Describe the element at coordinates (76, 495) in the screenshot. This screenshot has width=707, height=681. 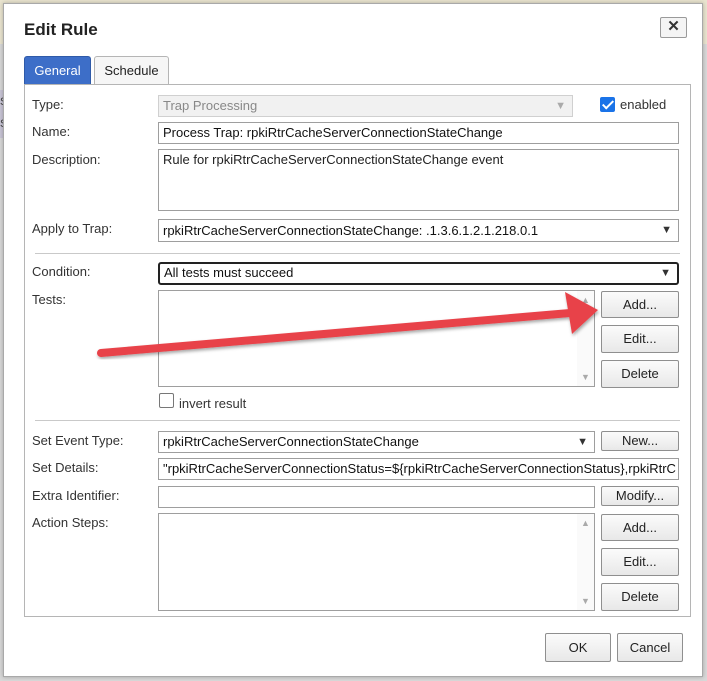
I see `extra-identifier-label: Extra Identifier:` at that location.